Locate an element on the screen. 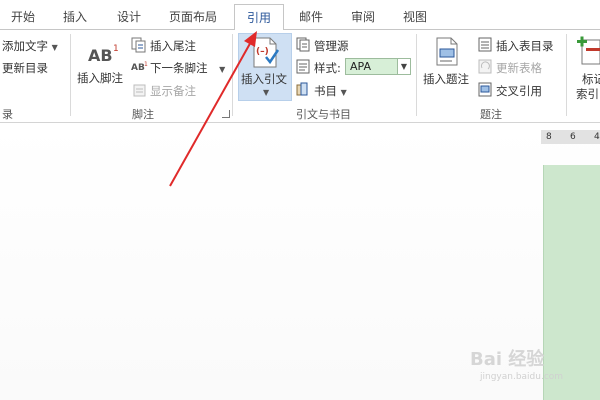  dialog-launcher-icon is located at coordinates (226, 114).